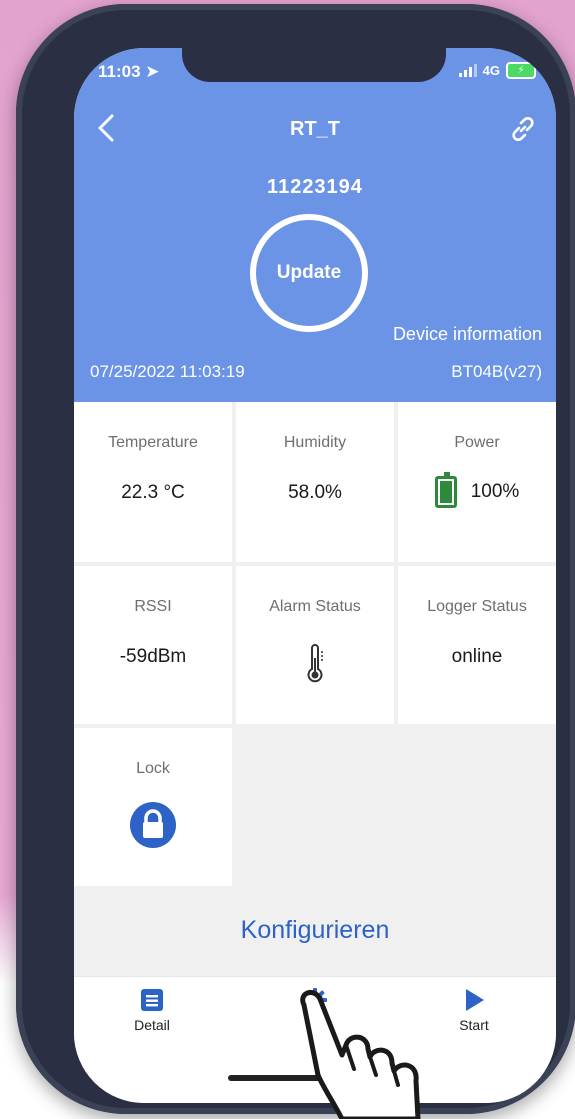 This screenshot has height=1119, width=575. I want to click on humidity-label: Humidity, so click(315, 442).